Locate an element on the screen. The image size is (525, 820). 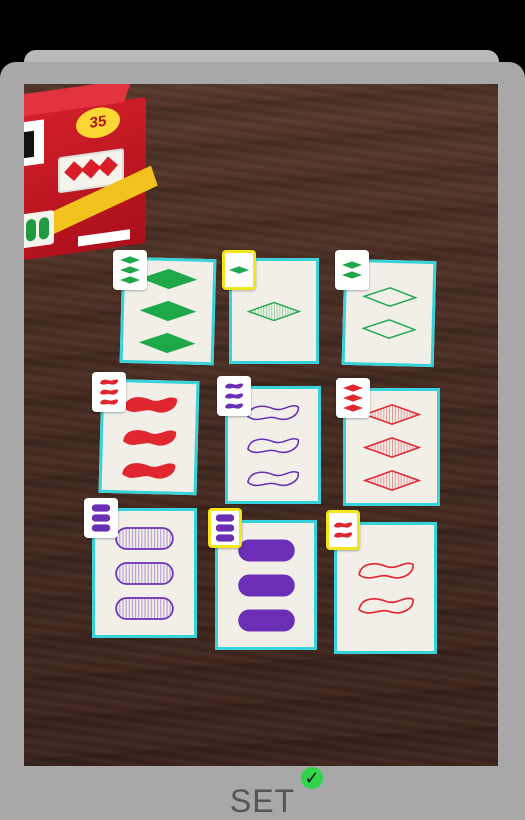
box-logo is located at coordinates (34, 143).